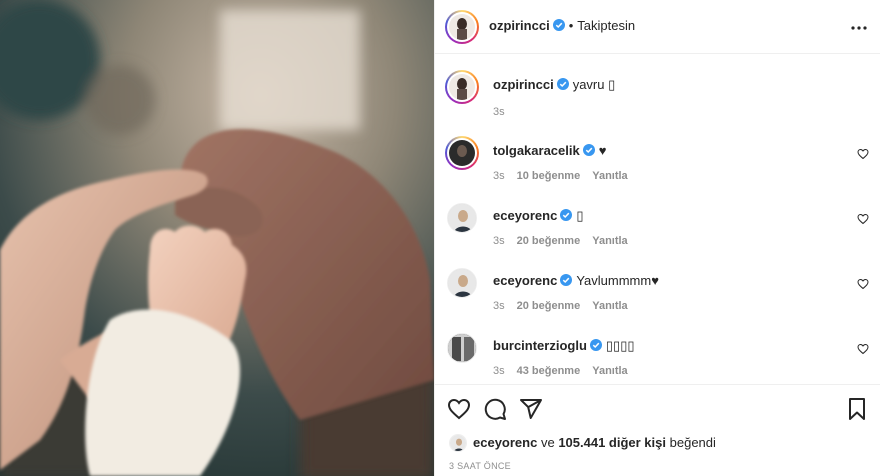 This screenshot has width=880, height=476. I want to click on comment-icon, so click(495, 409).